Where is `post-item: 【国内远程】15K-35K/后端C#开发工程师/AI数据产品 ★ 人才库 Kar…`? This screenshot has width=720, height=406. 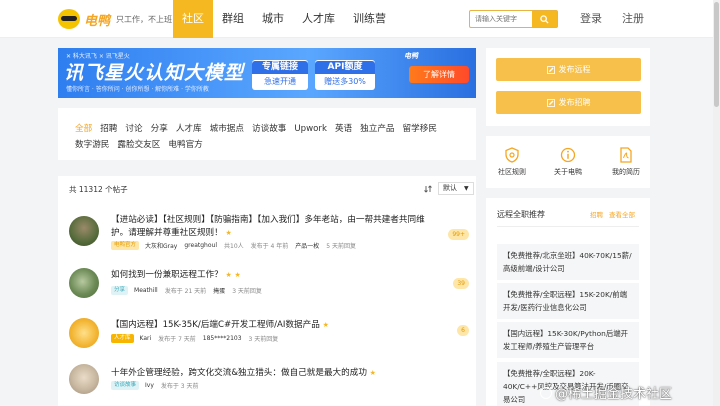 post-item: 【国内远程】15K-35K/后端C#开发工程师/AI数据产品 ★ 人才库 Kar… is located at coordinates (269, 338).